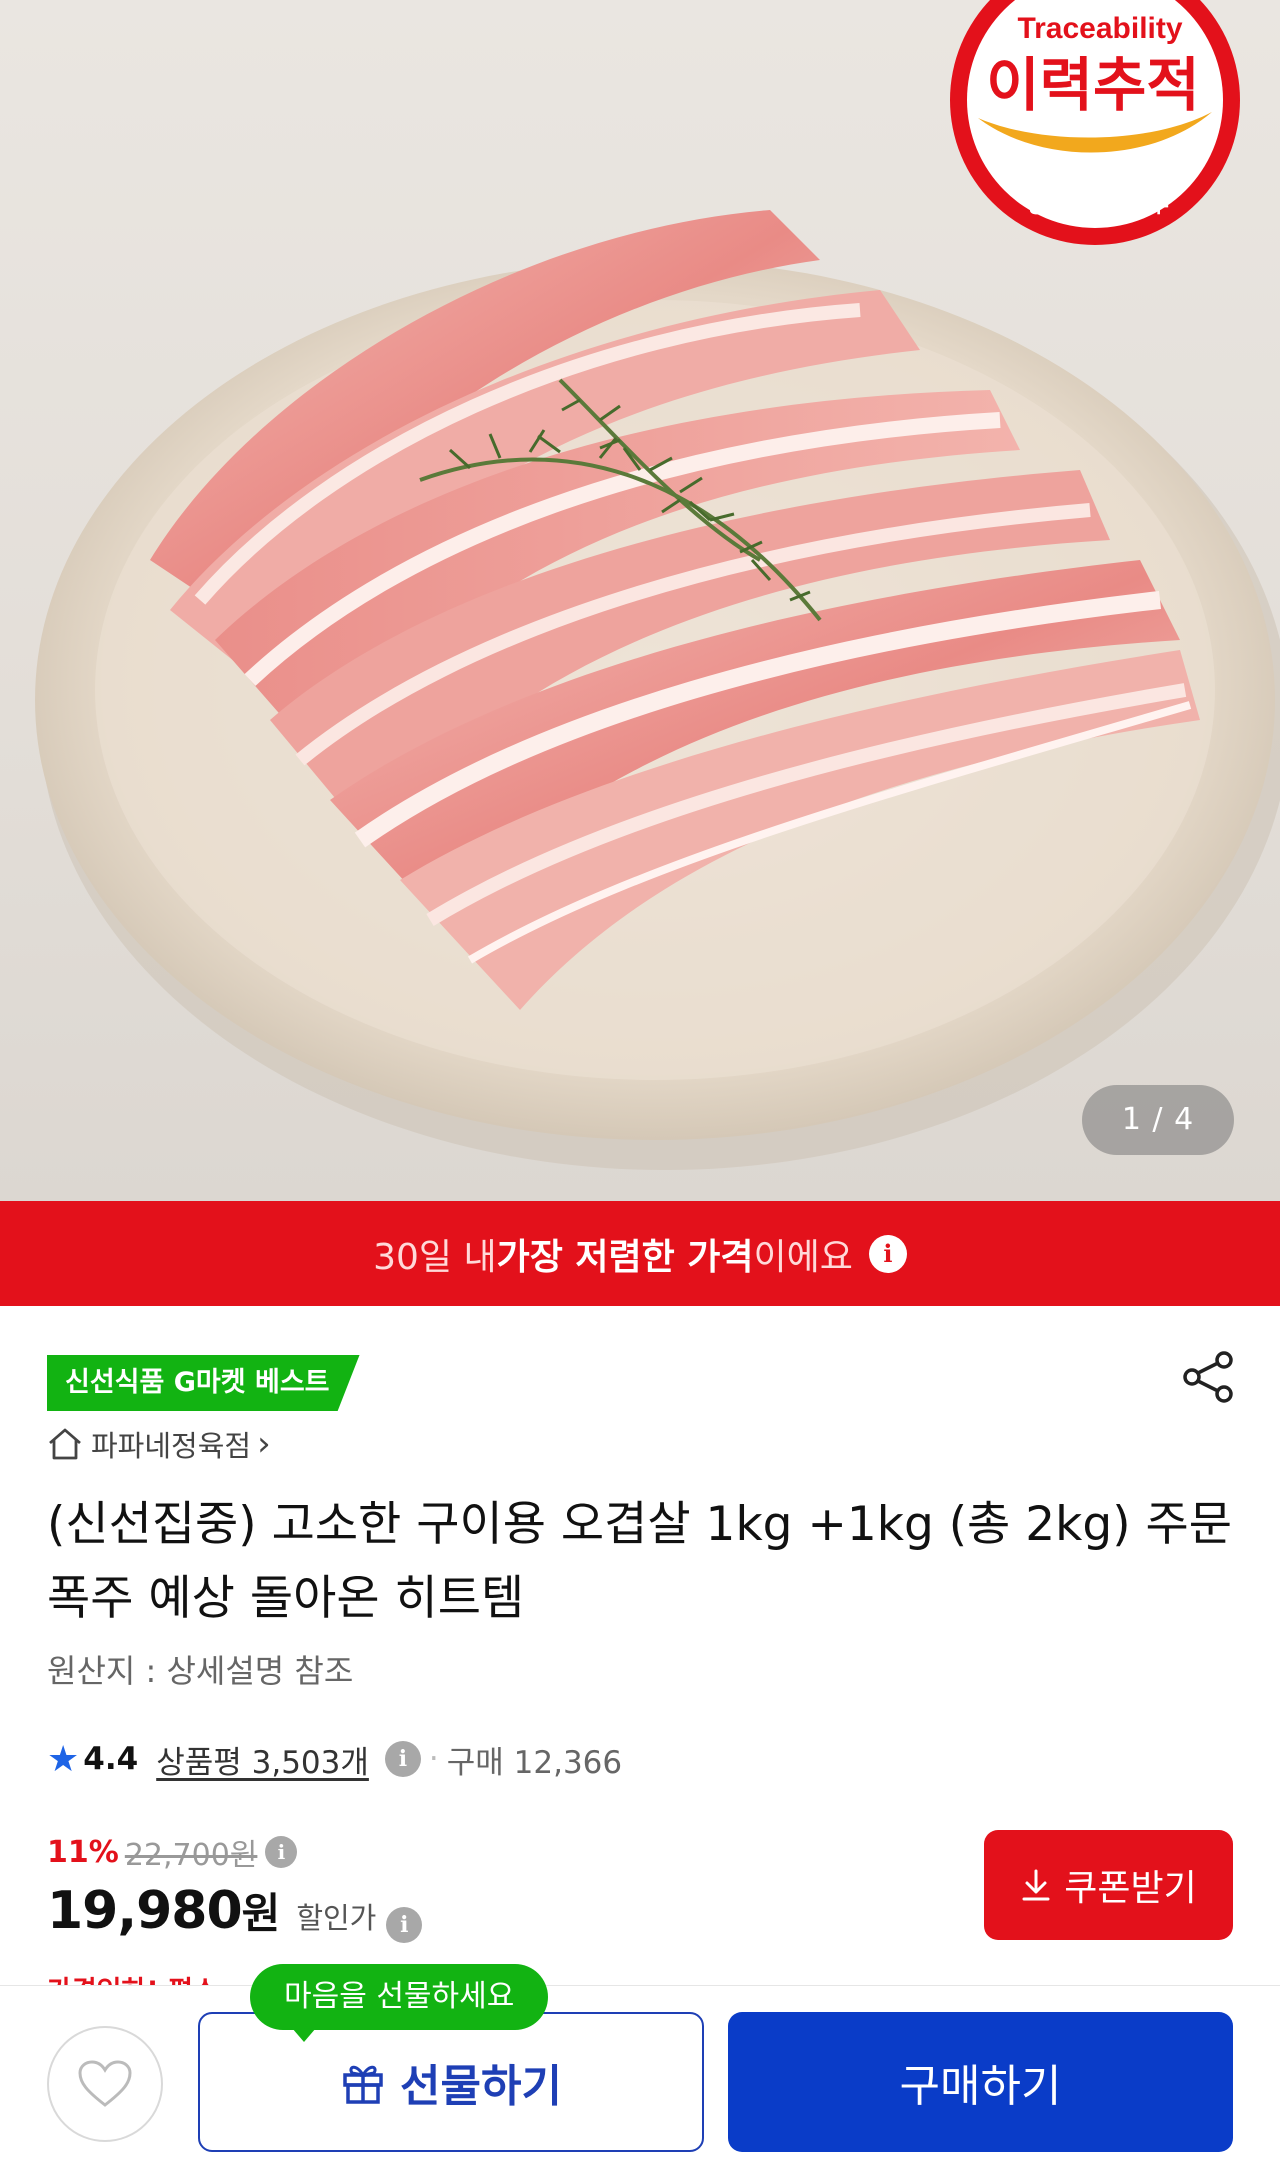  I want to click on svg-text: Traceability, so click(1099, 28).